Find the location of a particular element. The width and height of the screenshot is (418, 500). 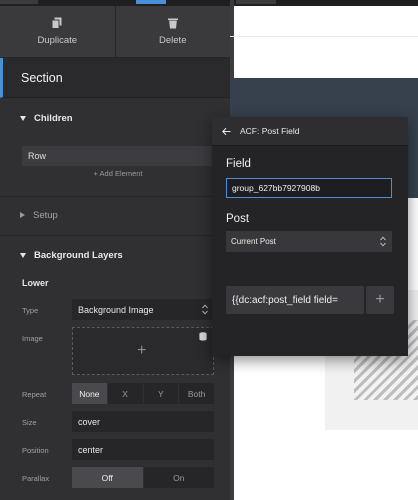

canvas-topbar is located at coordinates (324, 3).